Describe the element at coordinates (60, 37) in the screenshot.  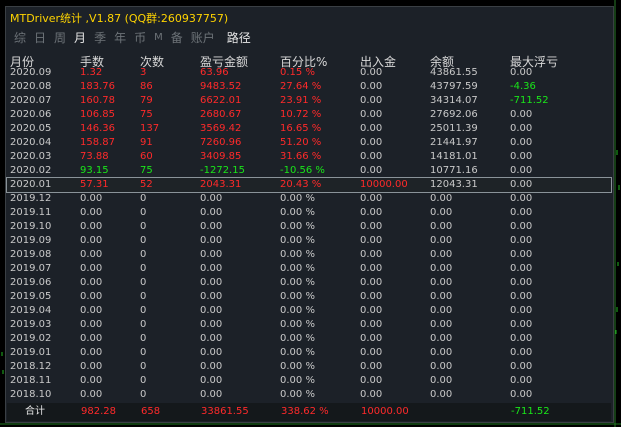
I see `tab-2: 周` at that location.